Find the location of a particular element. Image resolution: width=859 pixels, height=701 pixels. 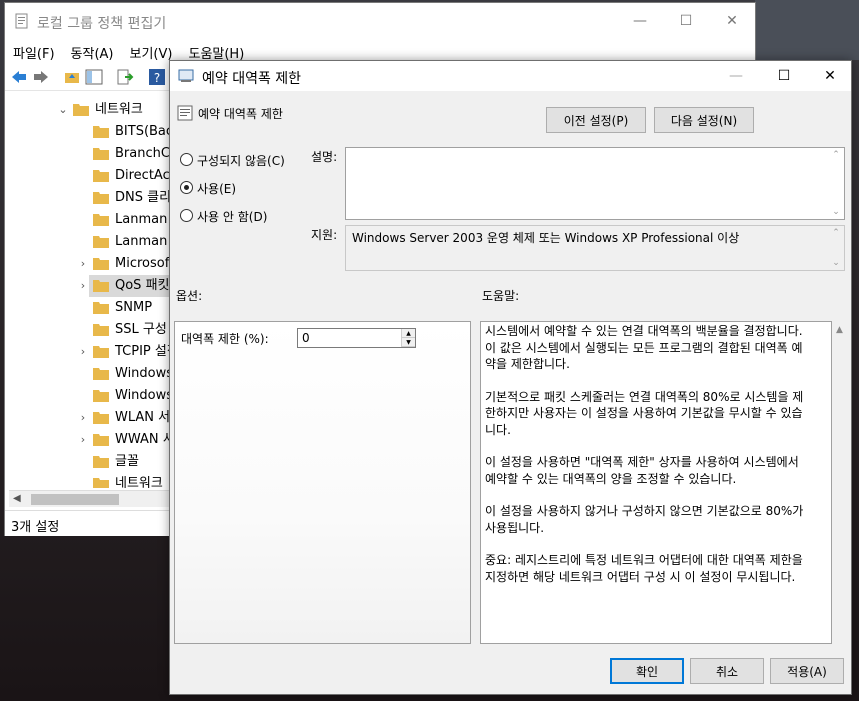

tree-item: BranchCa is located at coordinates (130, 154).